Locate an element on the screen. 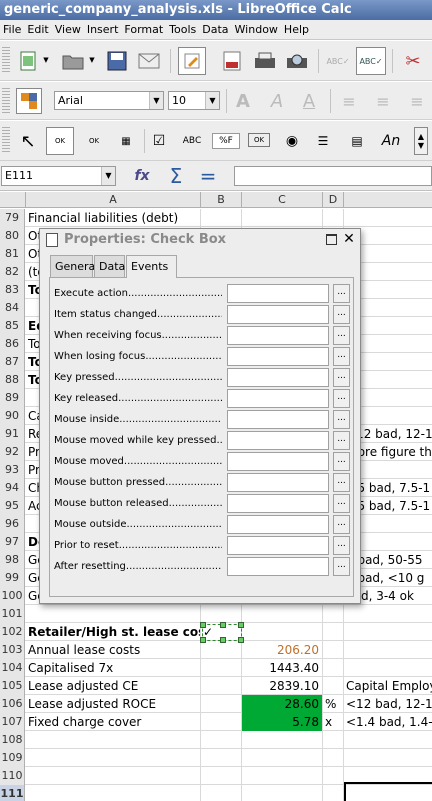 This screenshot has height=801, width=432. row-header: 100 is located at coordinates (12, 596).